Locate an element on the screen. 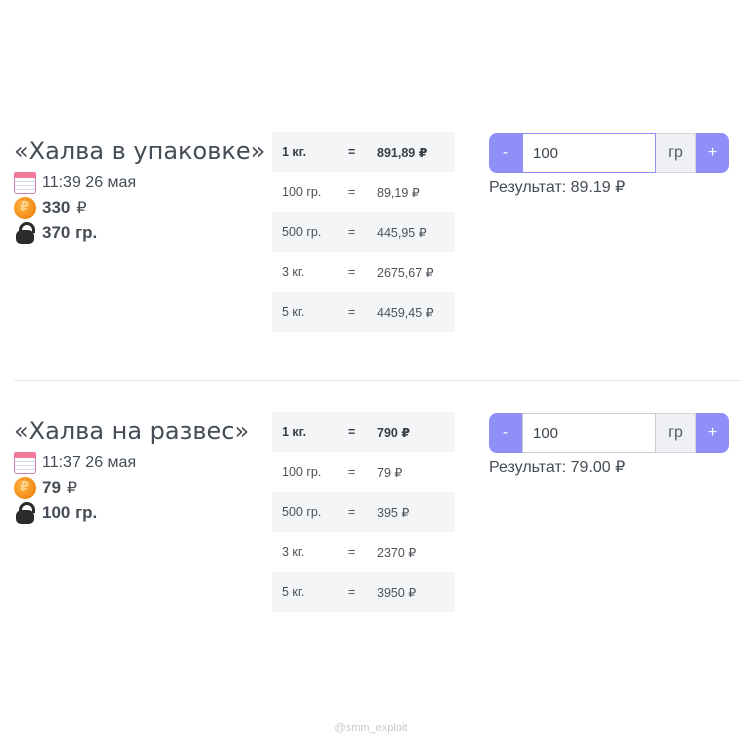  table-row: 100 гр. = 89,19 ₽ is located at coordinates (363, 192).